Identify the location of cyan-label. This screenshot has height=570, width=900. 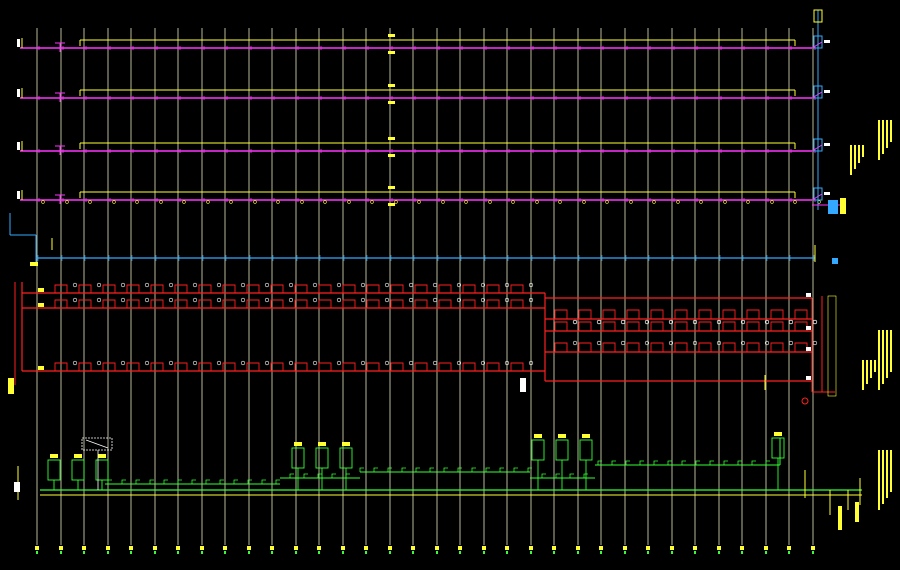
(34, 264).